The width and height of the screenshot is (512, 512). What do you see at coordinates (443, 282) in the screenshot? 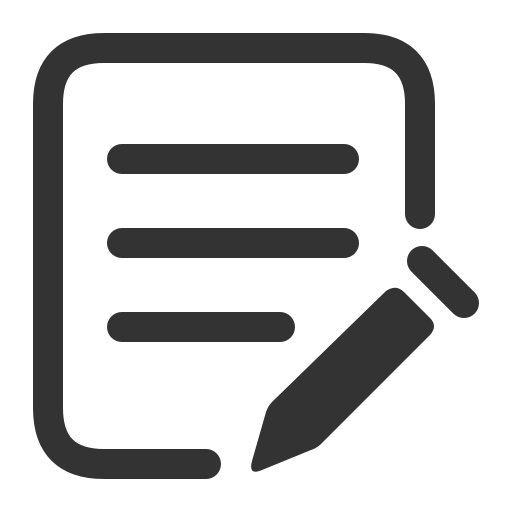
I see `pencil-eraser-icon` at bounding box center [443, 282].